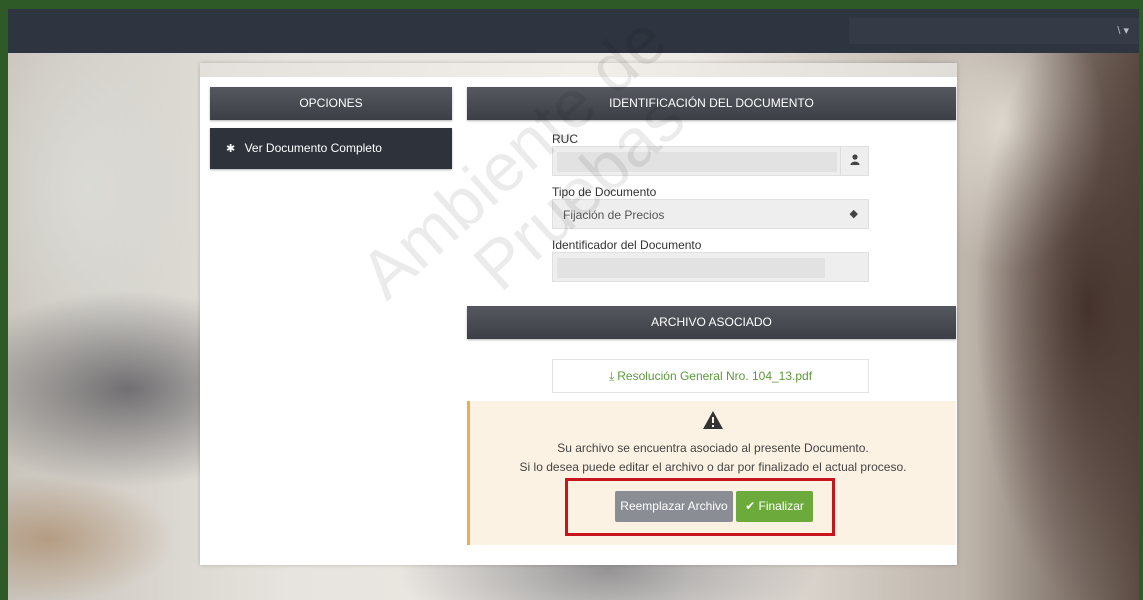  What do you see at coordinates (573, 31) in the screenshot?
I see `top-navbar: \ ▾` at bounding box center [573, 31].